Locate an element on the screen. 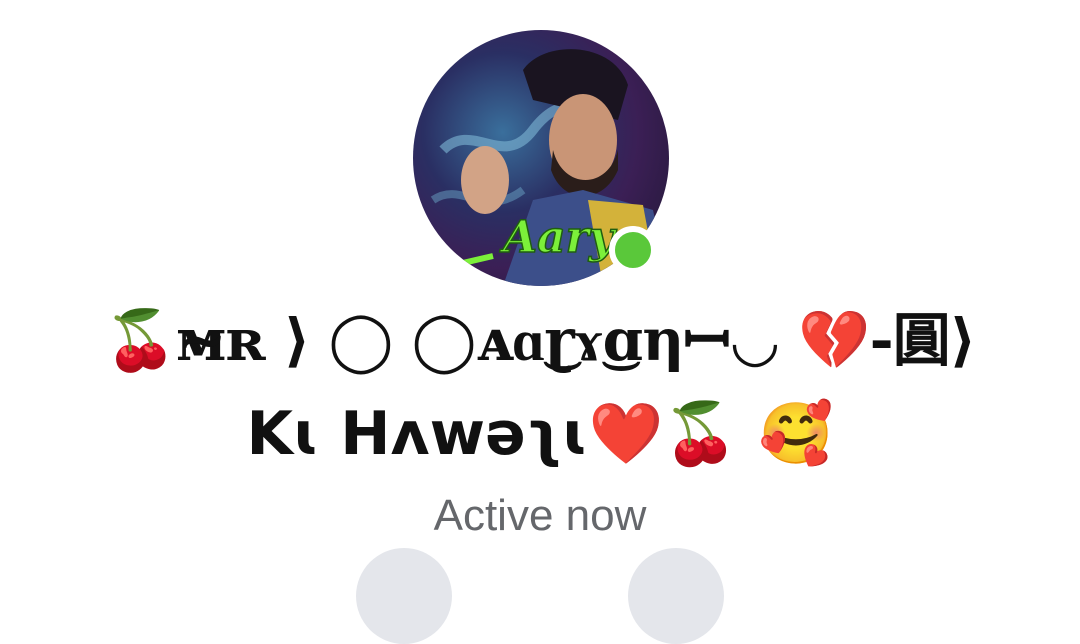  profile-name-line-2: Kɩ Hʌwəʅɩ❤️🍒 🥰 is located at coordinates (540, 434).